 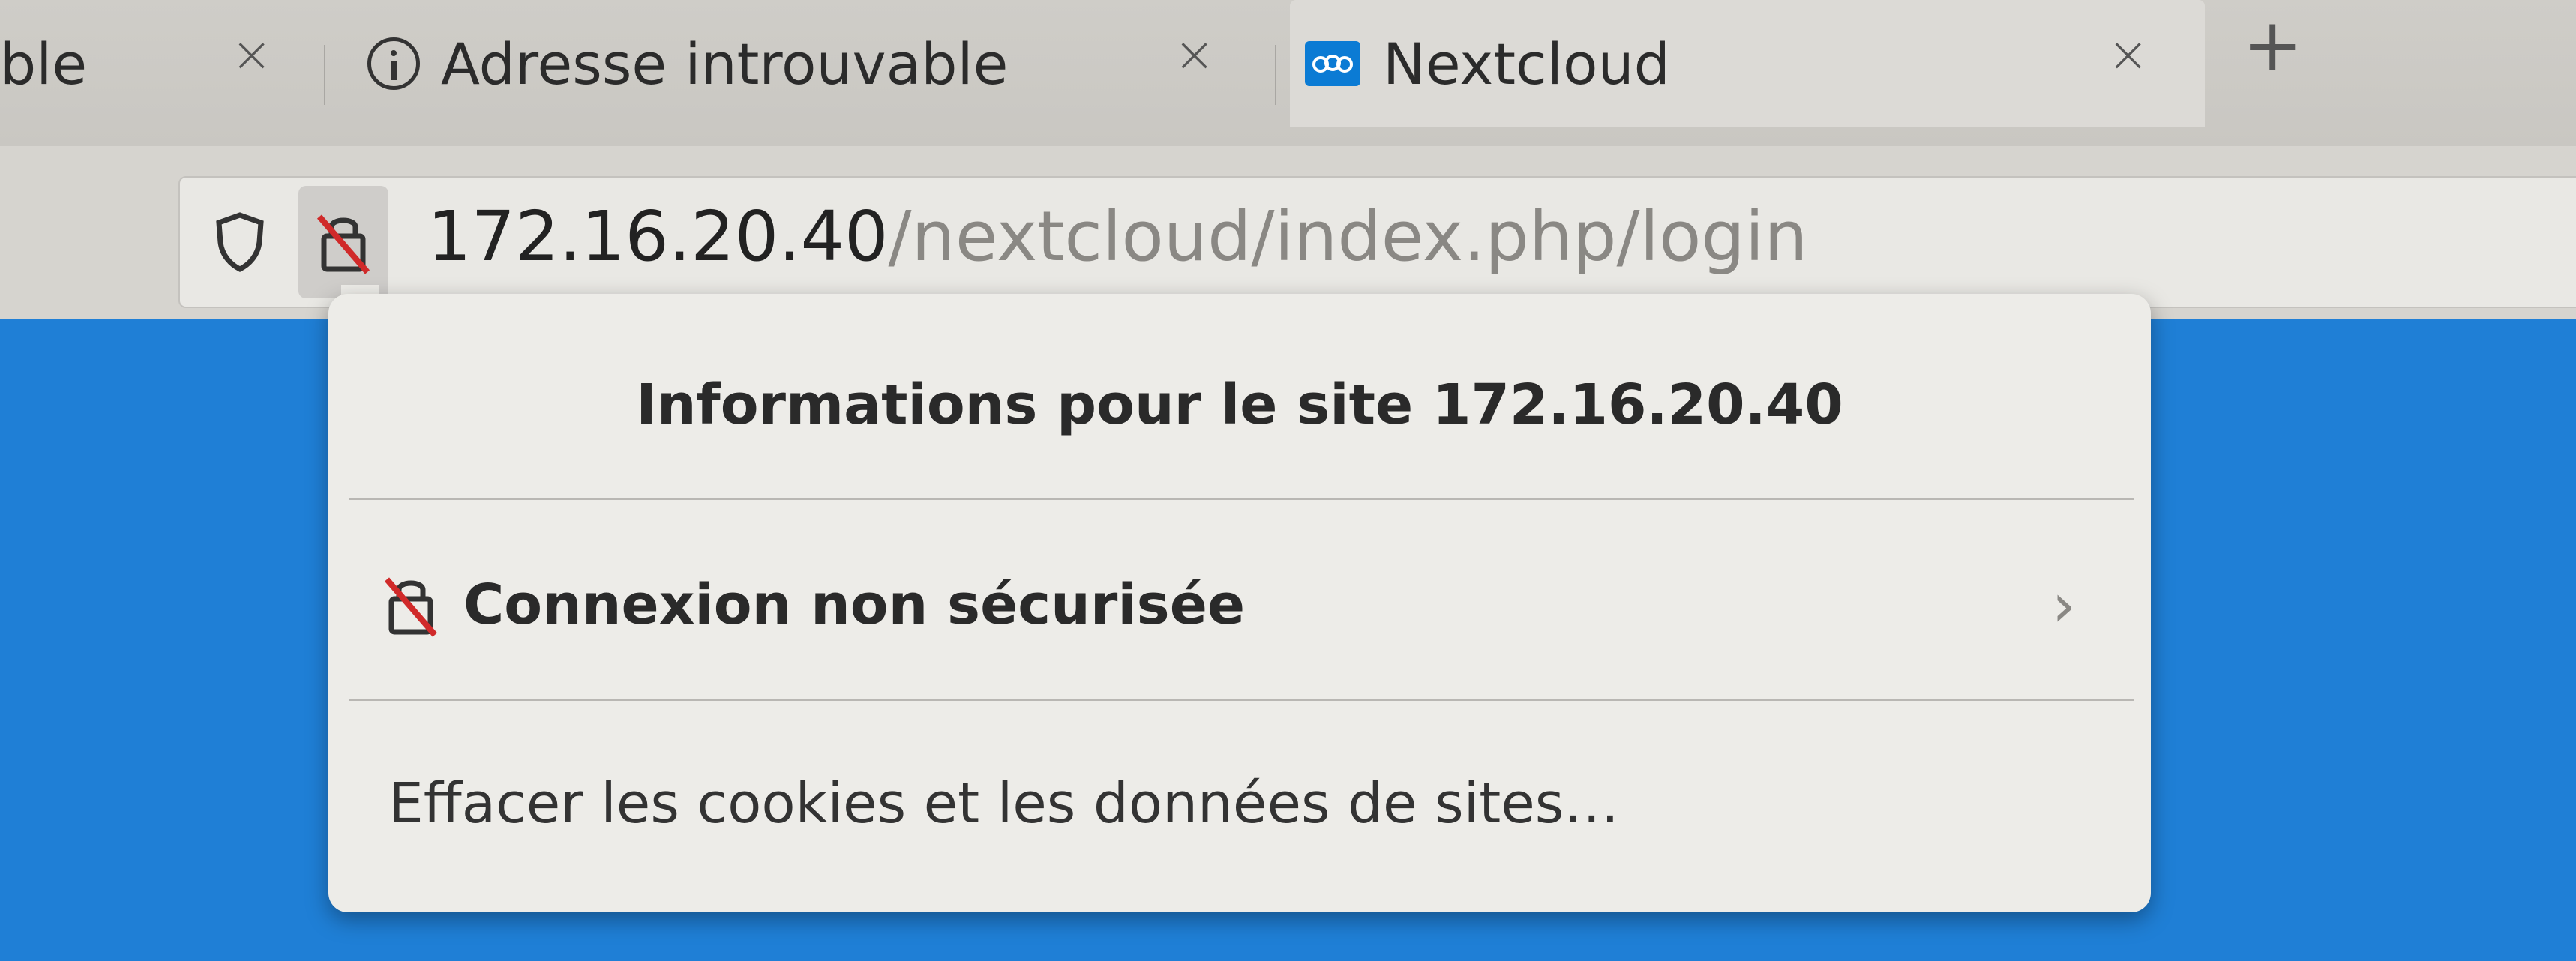 What do you see at coordinates (725, 63) in the screenshot?
I see `tab-title: Adresse introuvable` at bounding box center [725, 63].